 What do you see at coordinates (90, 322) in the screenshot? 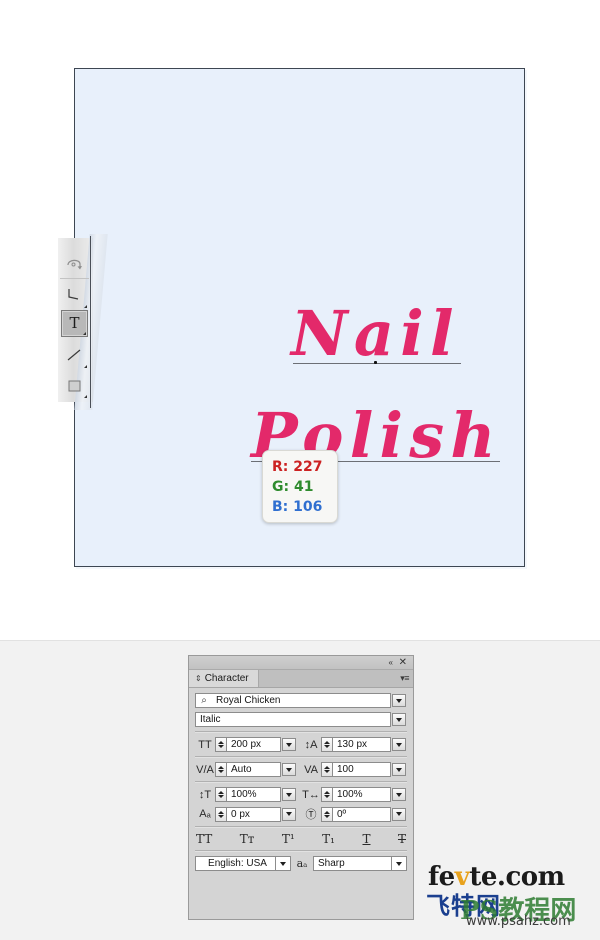
I see `tools-panel-divider` at bounding box center [90, 322].